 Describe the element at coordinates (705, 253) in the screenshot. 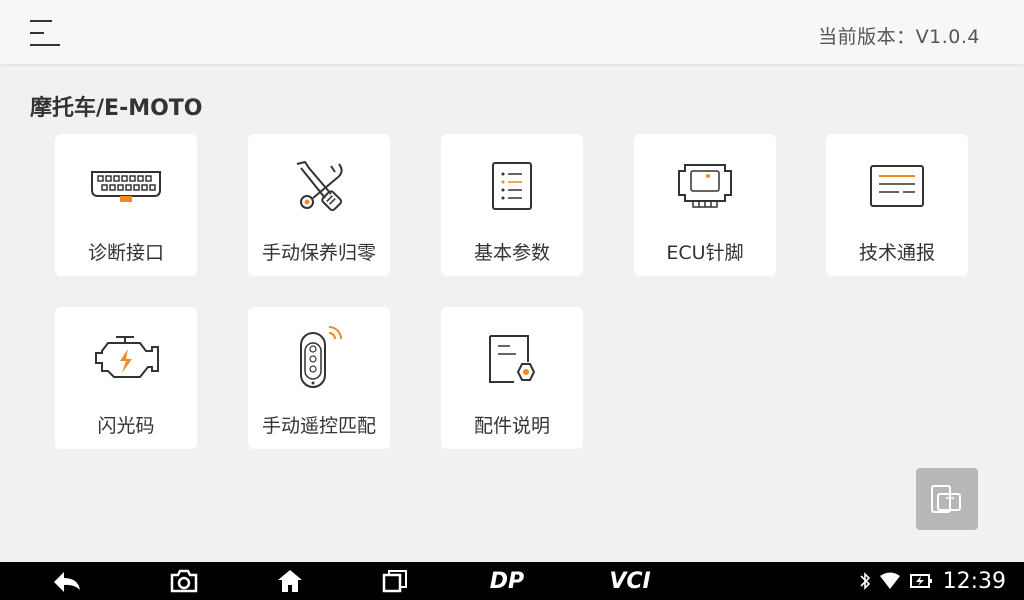

I see `card-label: ECU针脚` at that location.